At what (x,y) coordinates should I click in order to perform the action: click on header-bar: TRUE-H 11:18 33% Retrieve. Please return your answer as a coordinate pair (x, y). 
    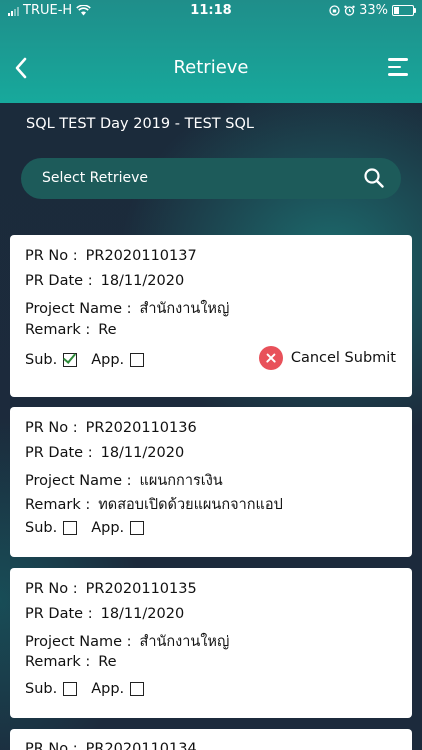
    Looking at the image, I should click on (211, 51).